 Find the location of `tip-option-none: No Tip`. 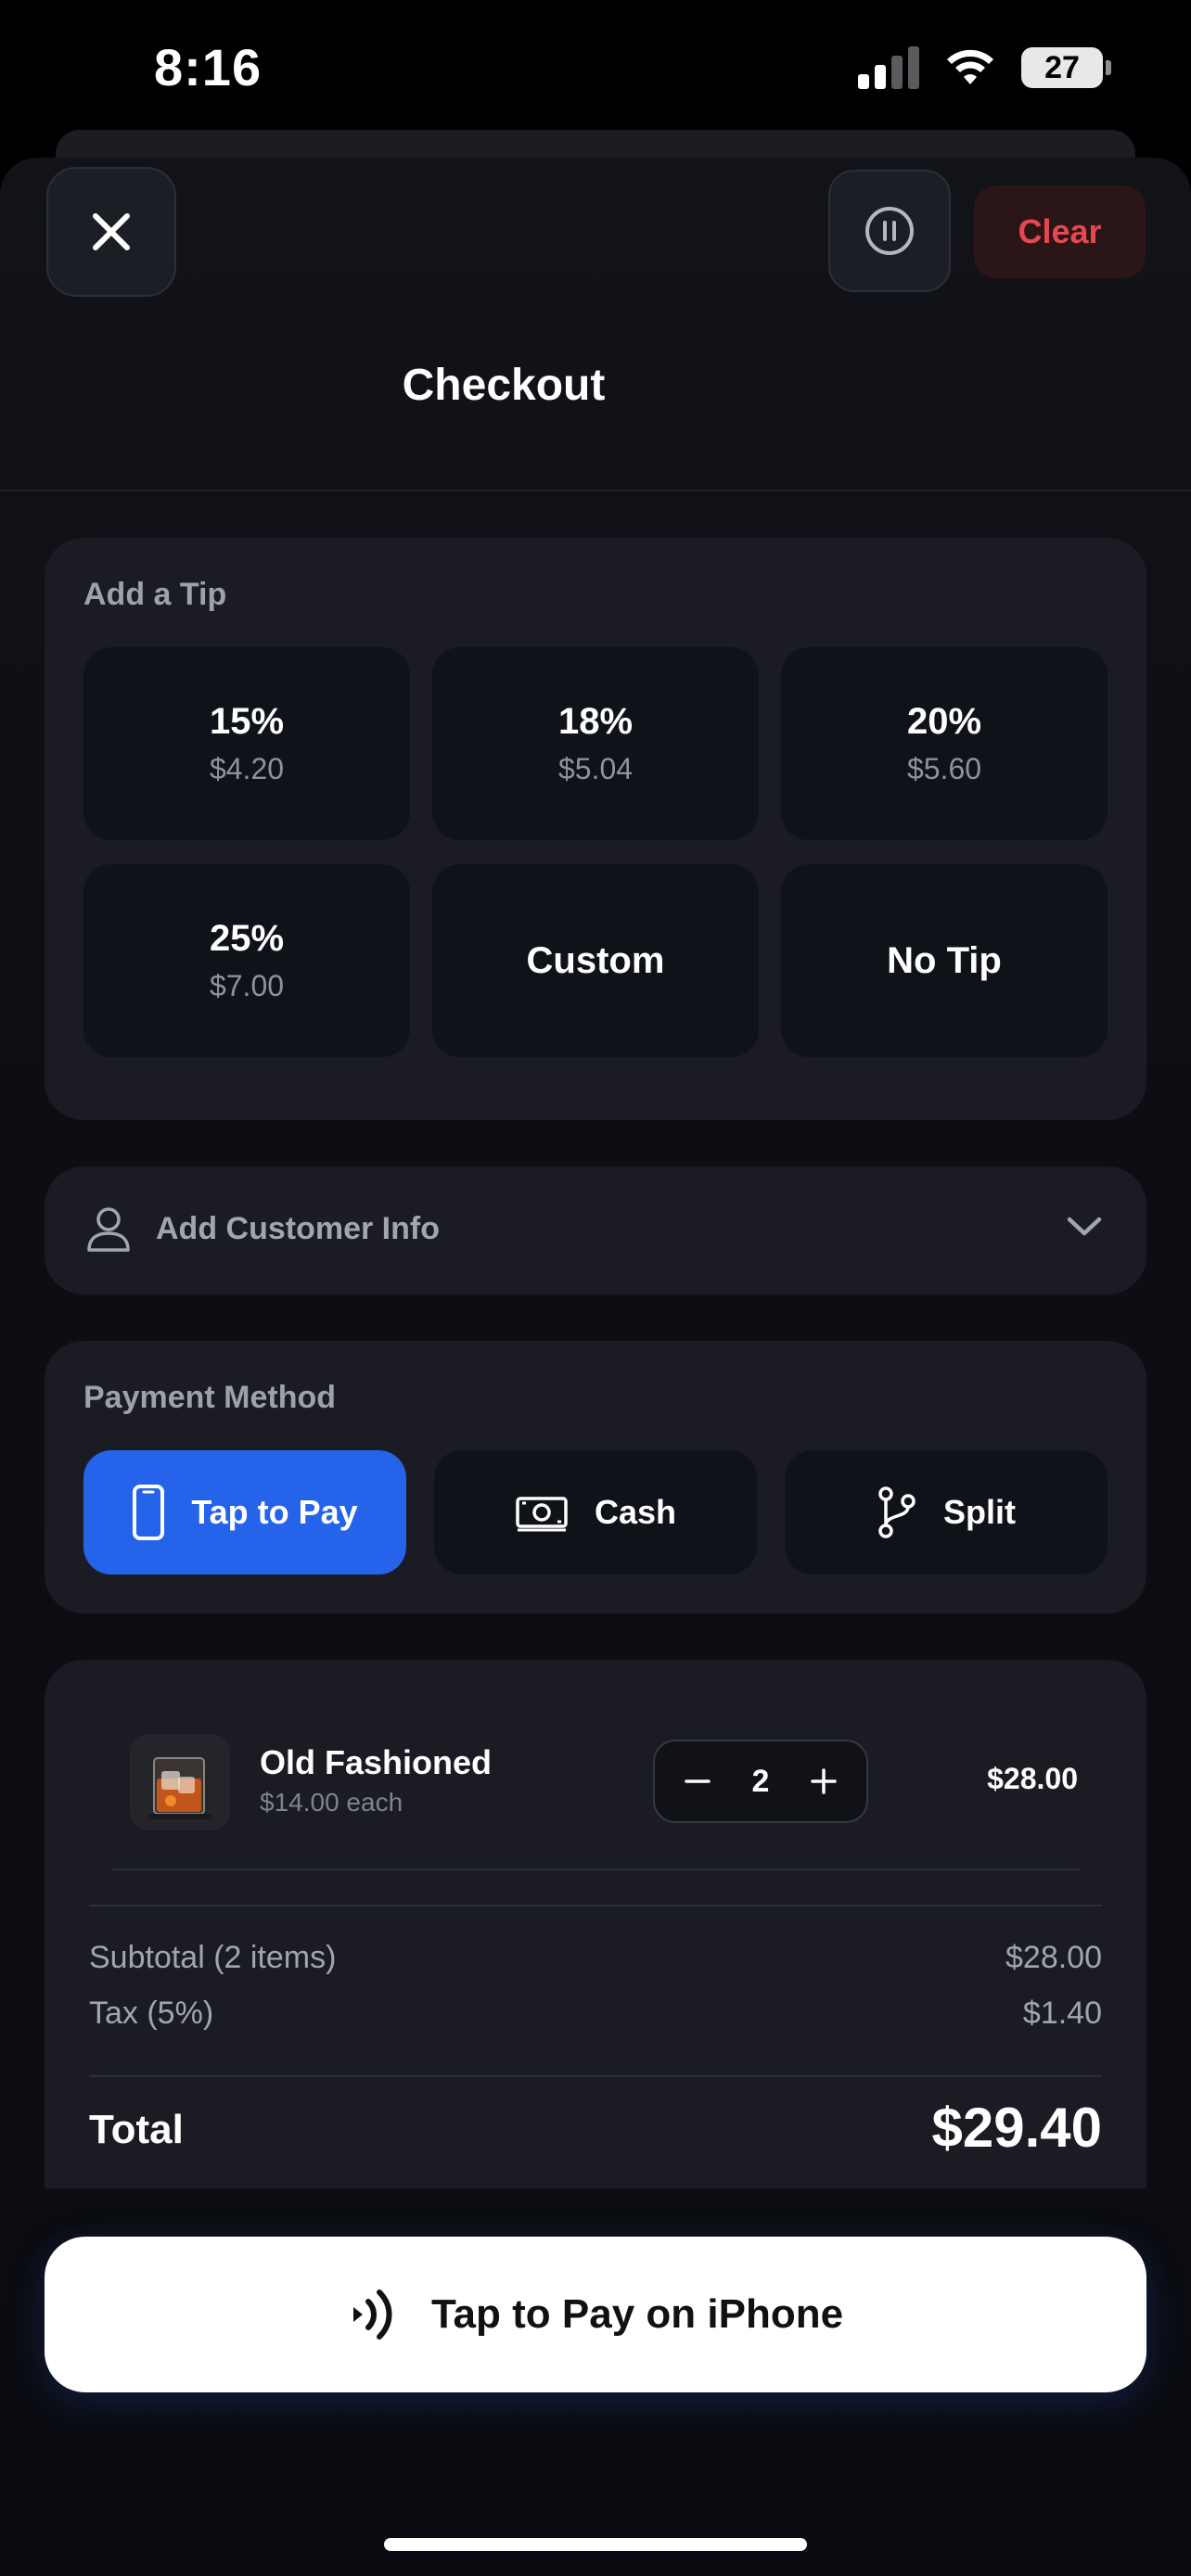

tip-option-none: No Tip is located at coordinates (944, 961).